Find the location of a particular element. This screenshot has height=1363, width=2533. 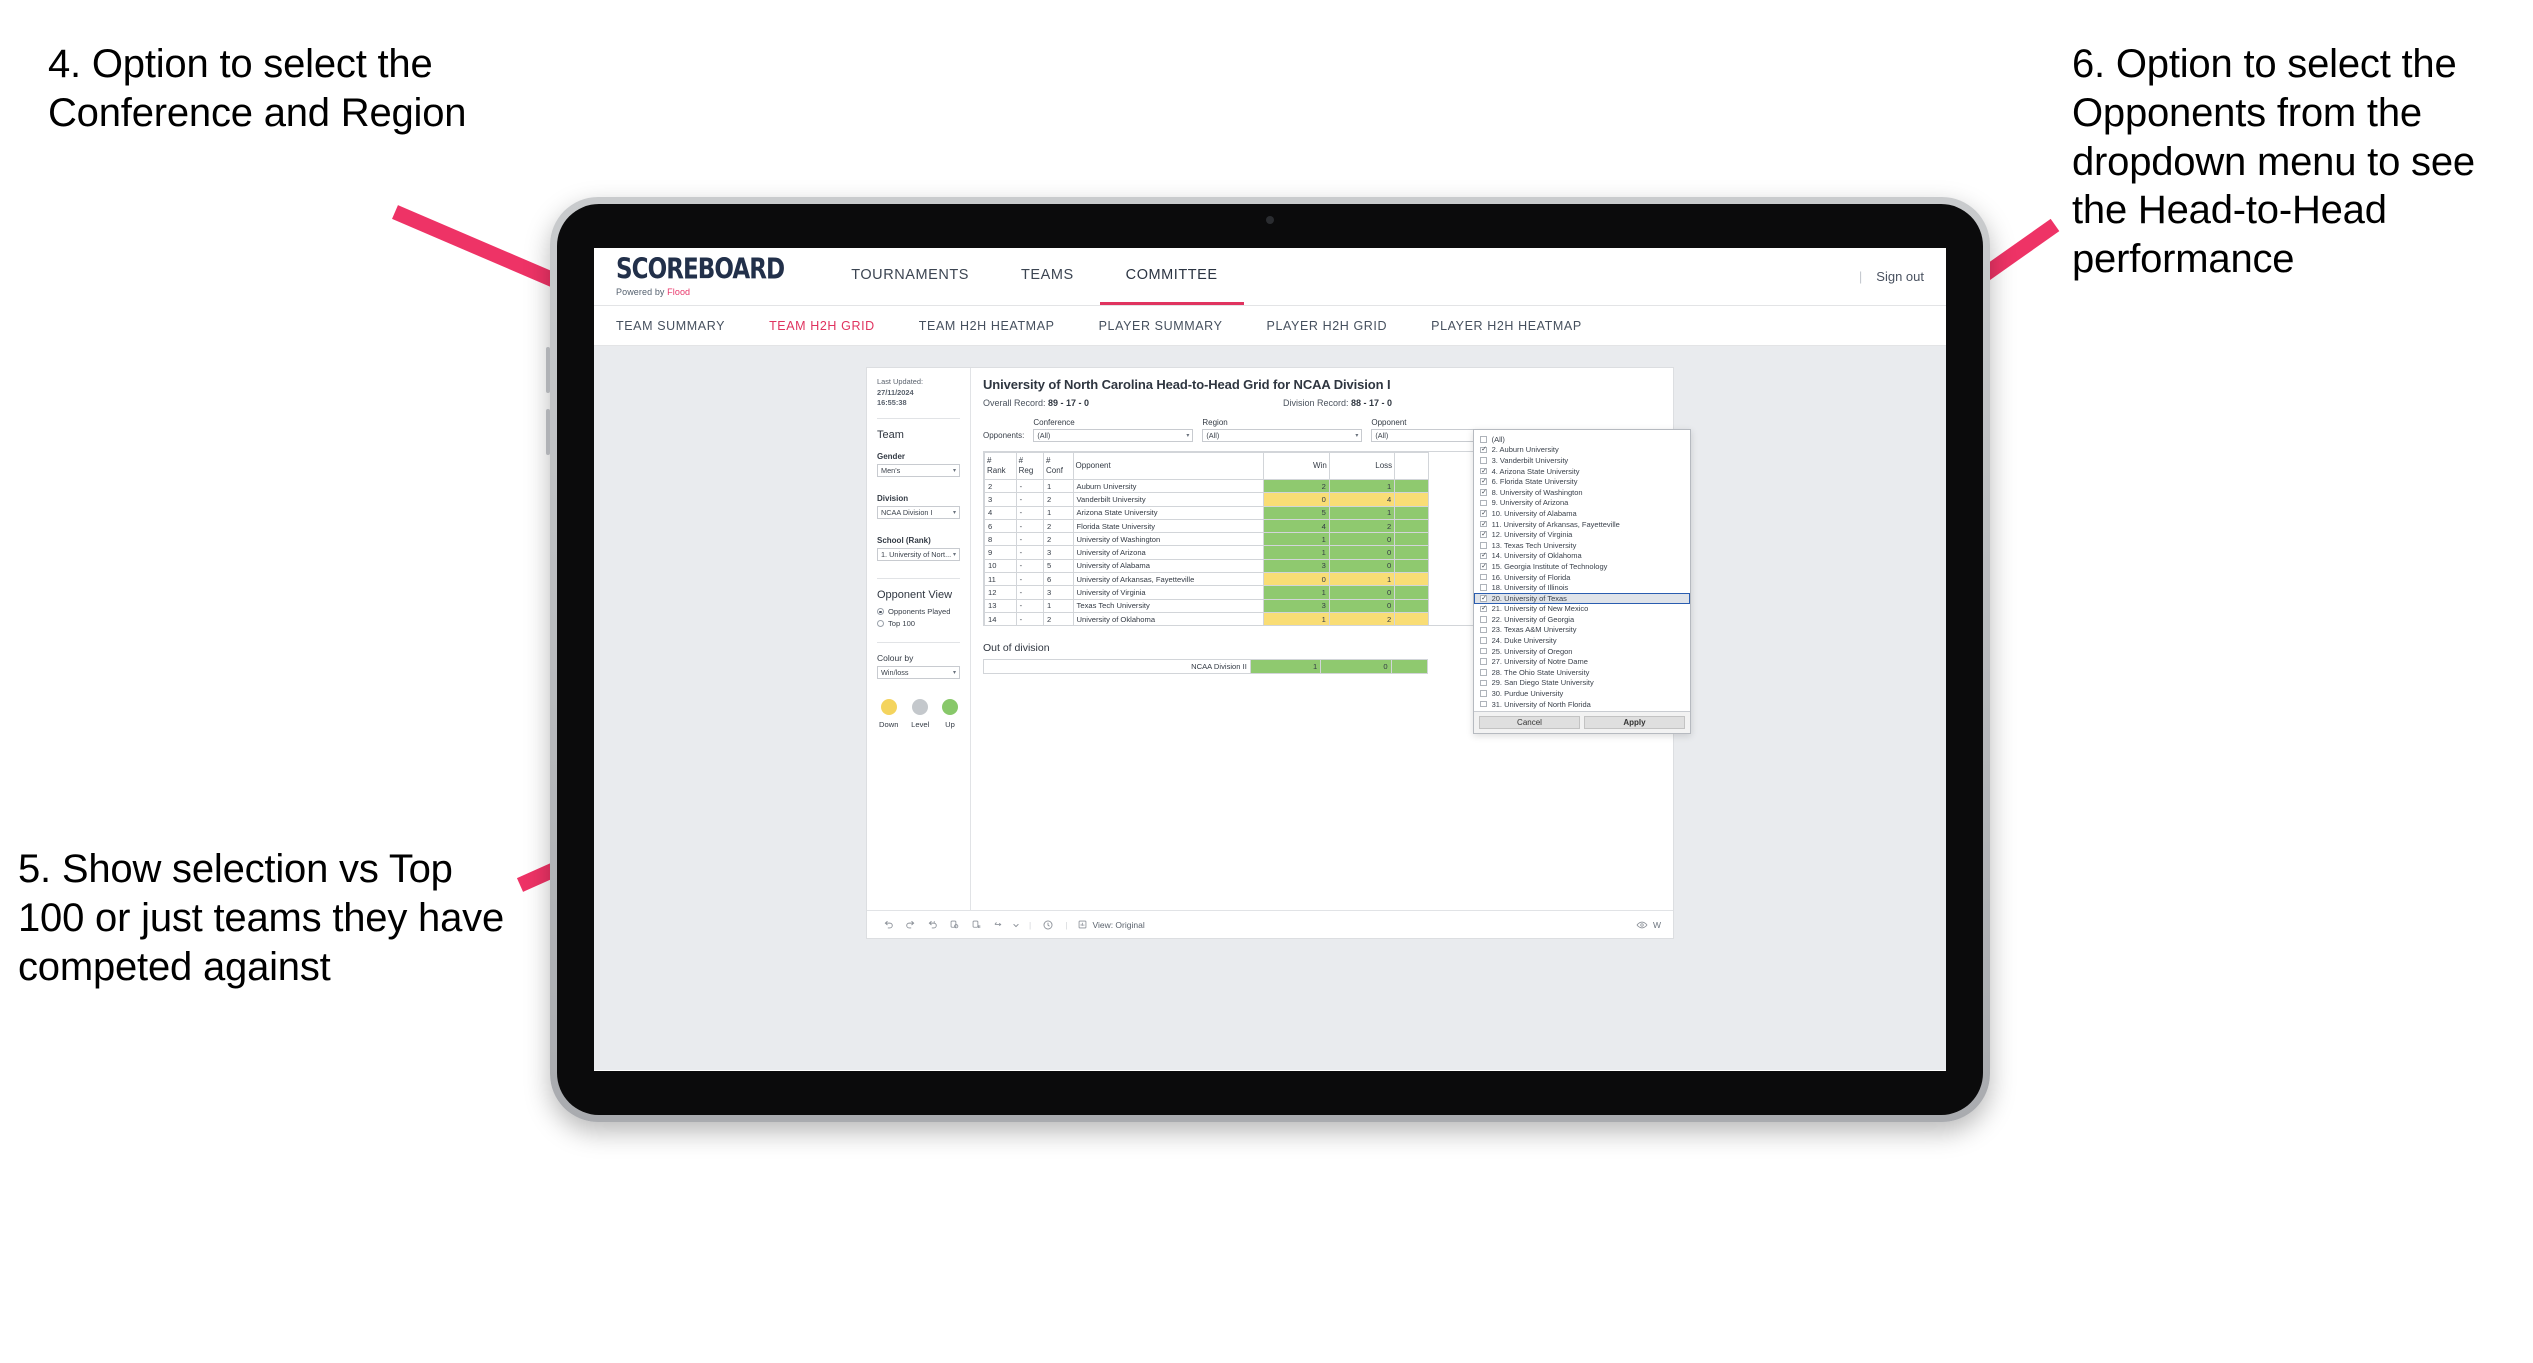

volume-up-button is located at coordinates (548, 370).